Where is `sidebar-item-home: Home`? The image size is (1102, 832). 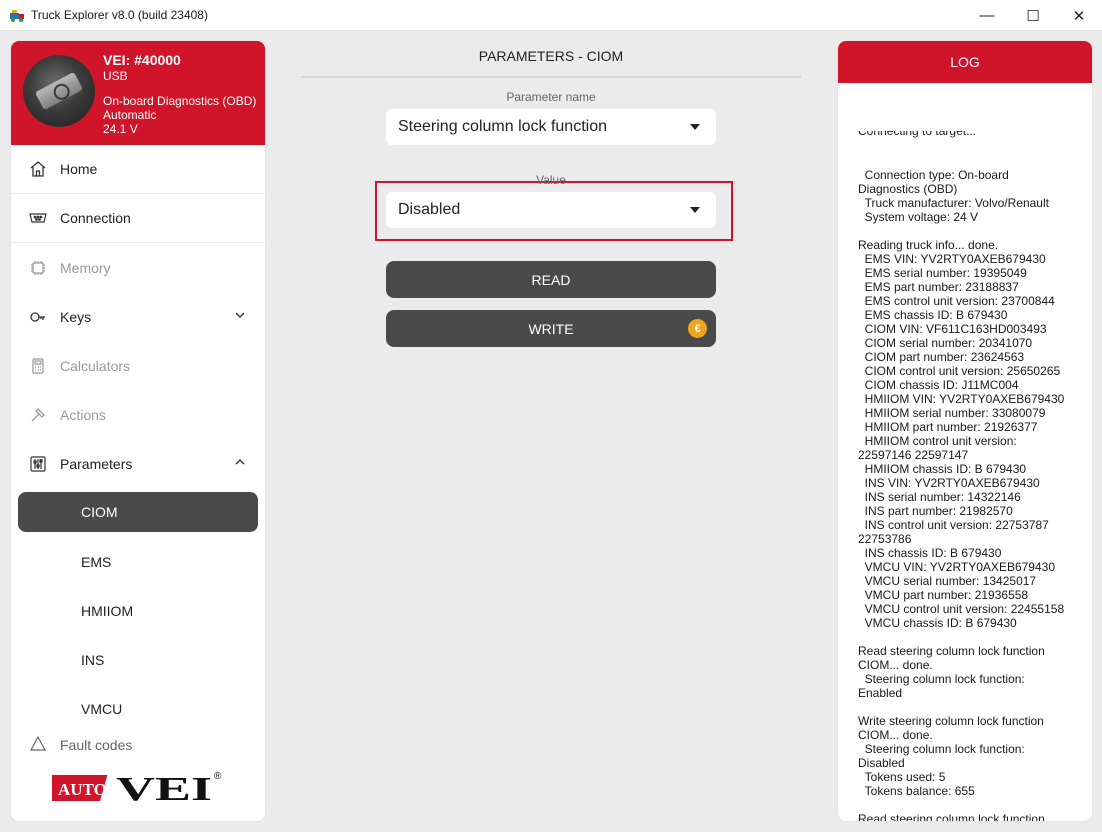 sidebar-item-home: Home is located at coordinates (138, 169).